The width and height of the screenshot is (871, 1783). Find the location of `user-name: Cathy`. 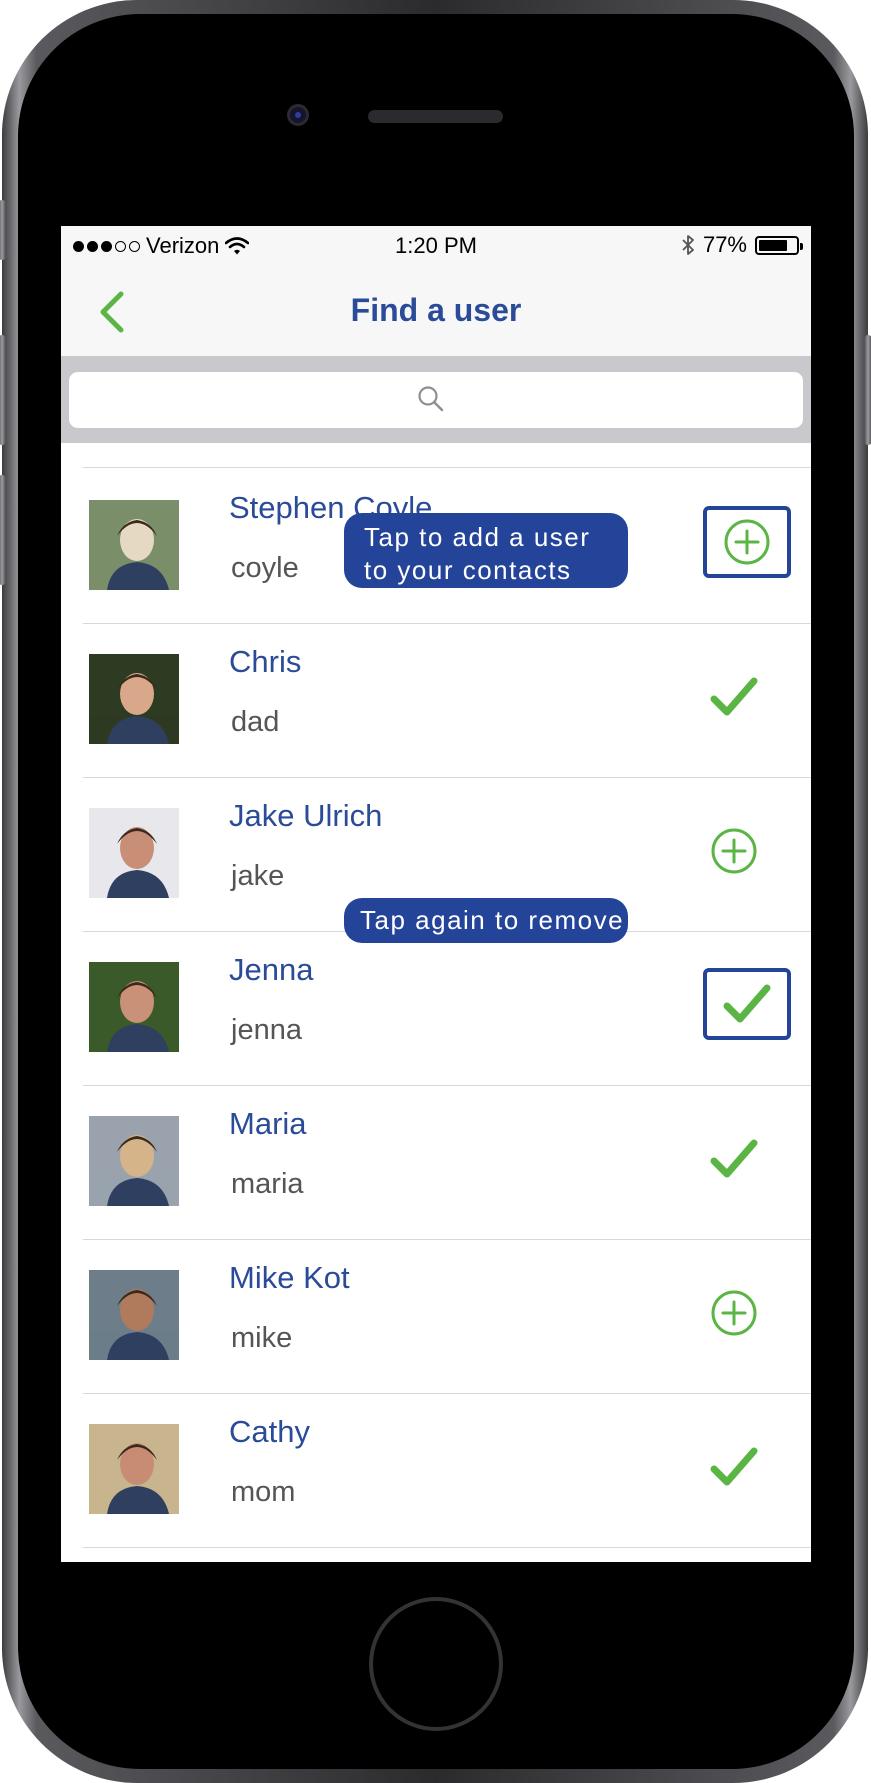

user-name: Cathy is located at coordinates (269, 1431).